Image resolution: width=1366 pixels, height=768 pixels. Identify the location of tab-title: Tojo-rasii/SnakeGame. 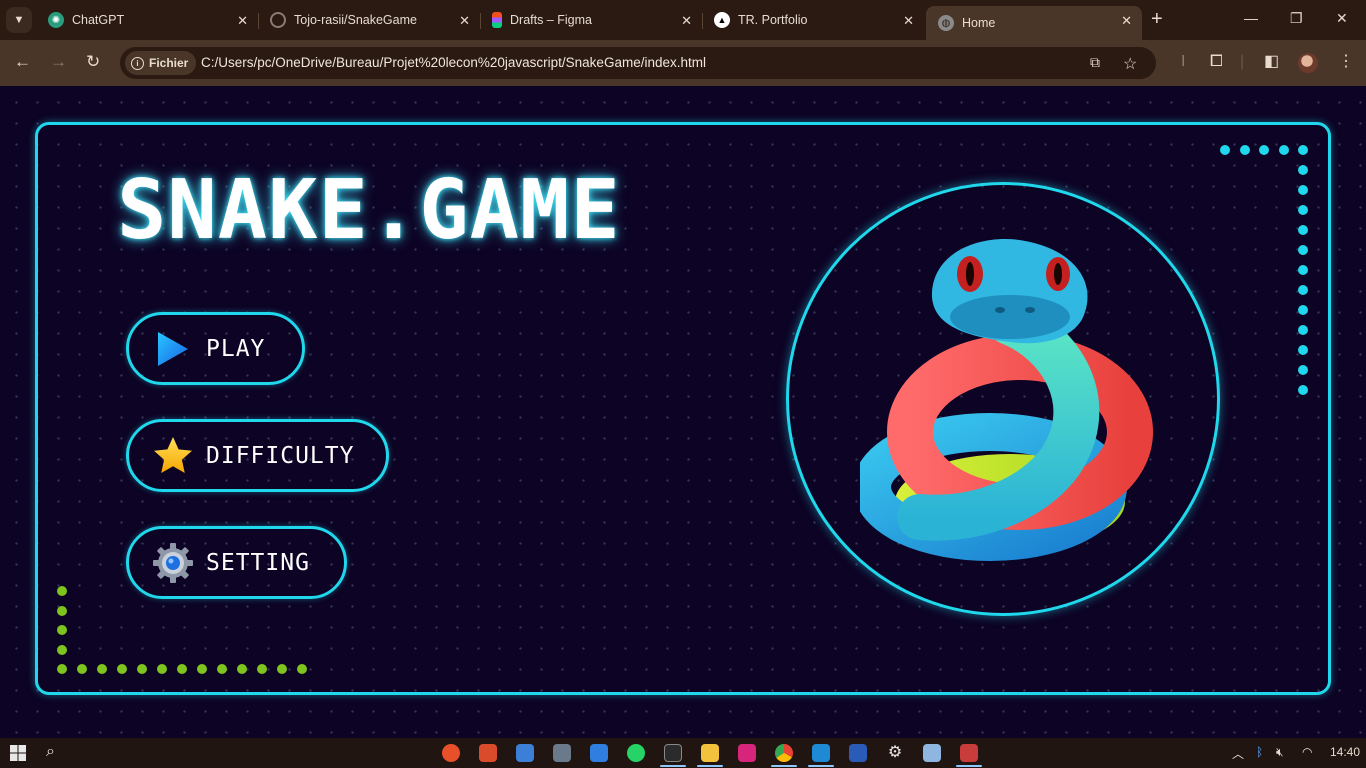
(355, 20).